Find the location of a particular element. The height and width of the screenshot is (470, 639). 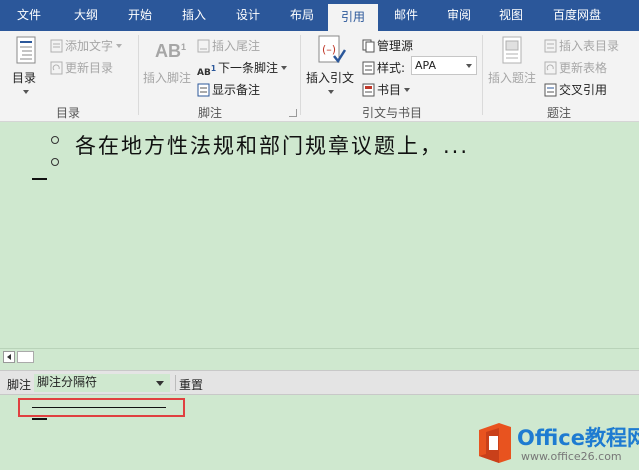

next-footnote-button: AB1 下一条脚注 is located at coordinates (242, 68).